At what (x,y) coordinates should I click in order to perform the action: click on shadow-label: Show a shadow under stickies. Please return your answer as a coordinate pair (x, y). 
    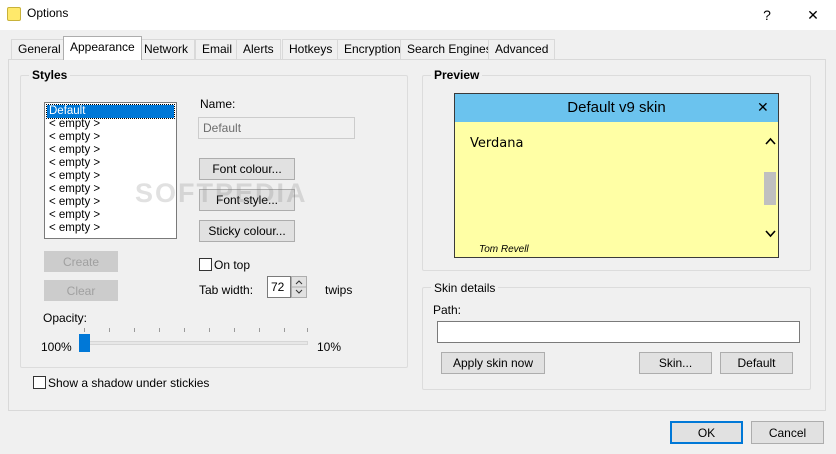
    Looking at the image, I should click on (129, 383).